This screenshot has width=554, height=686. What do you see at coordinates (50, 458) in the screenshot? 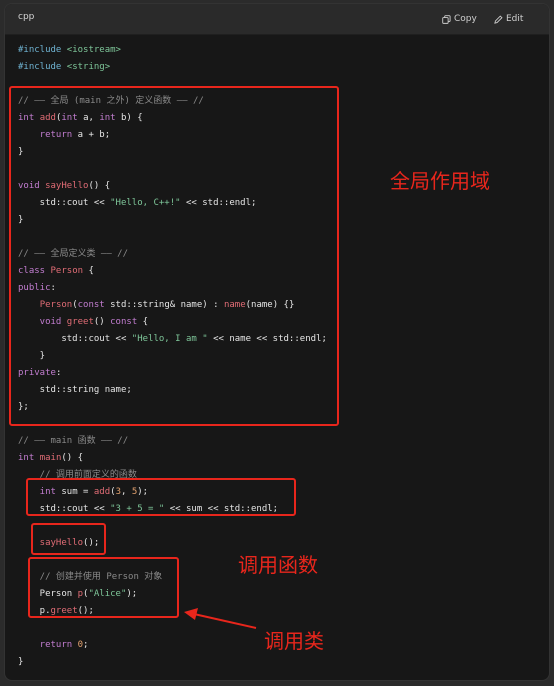
I see `code-token: main` at bounding box center [50, 458].